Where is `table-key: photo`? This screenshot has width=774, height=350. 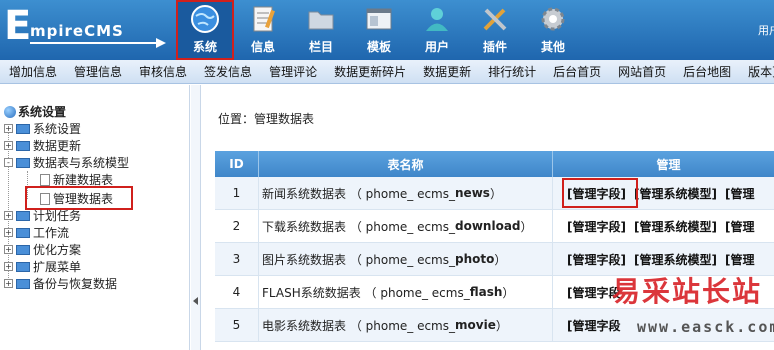
table-key: photo is located at coordinates (475, 259).